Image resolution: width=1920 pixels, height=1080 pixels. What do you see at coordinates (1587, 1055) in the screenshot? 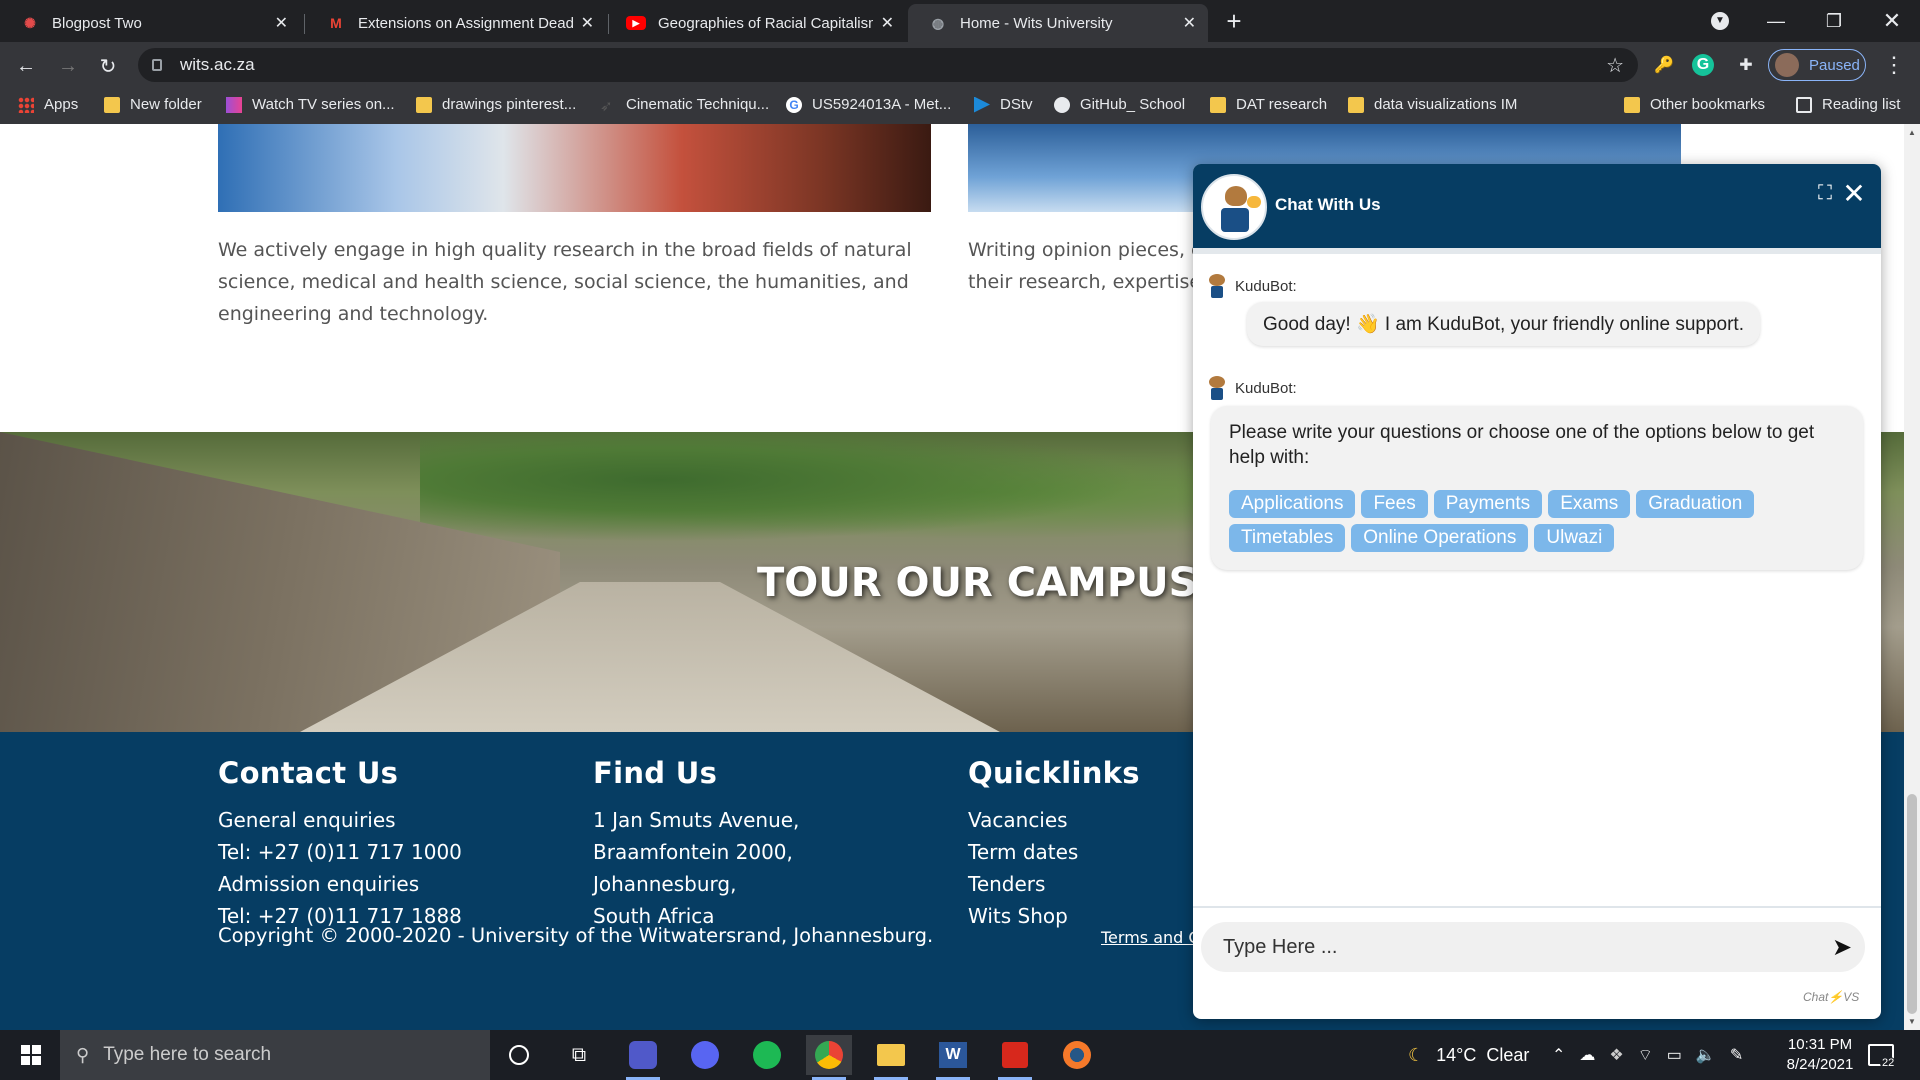
I see `onedrive-icon: ☁` at bounding box center [1587, 1055].